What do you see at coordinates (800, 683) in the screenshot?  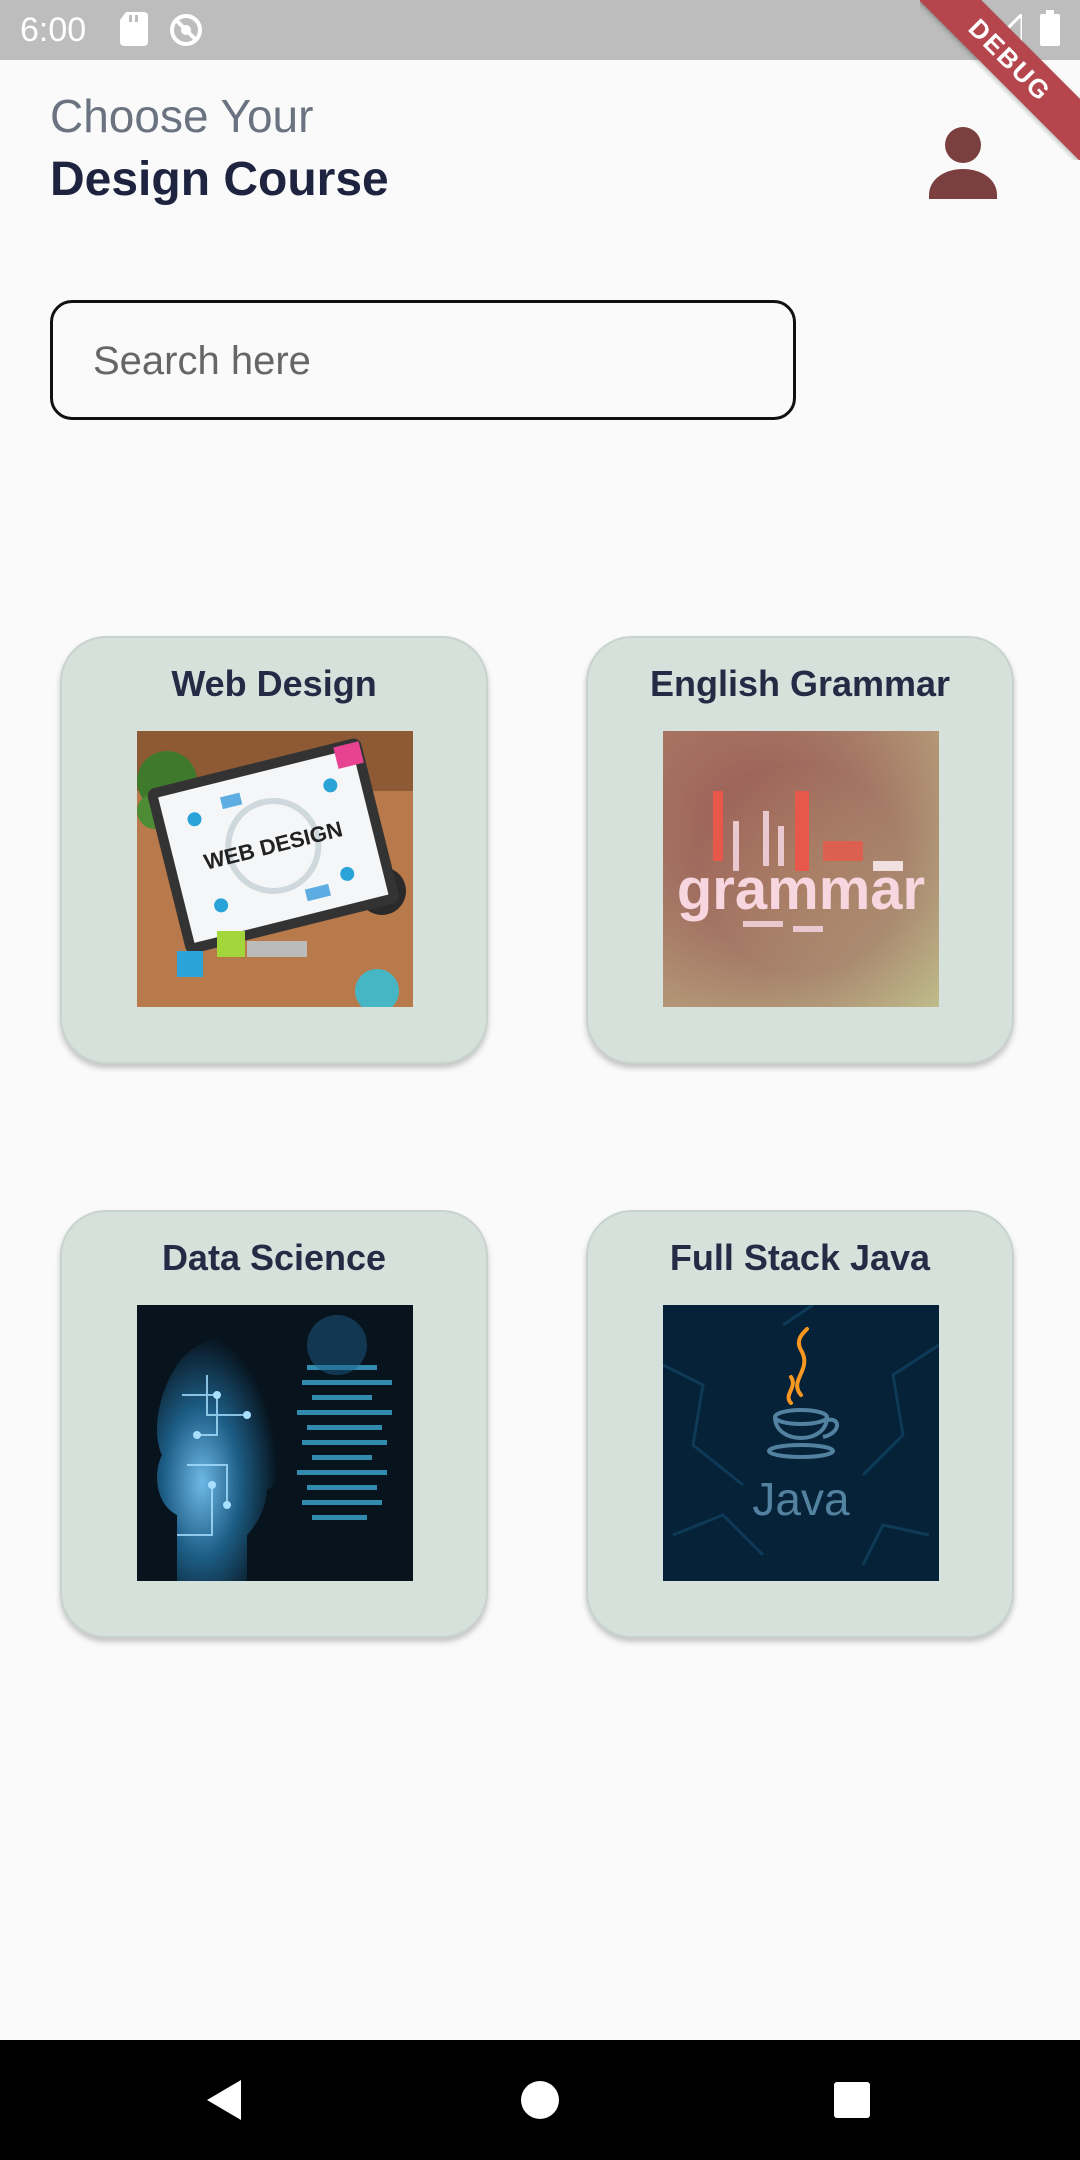 I see `course-title: English Grammar` at bounding box center [800, 683].